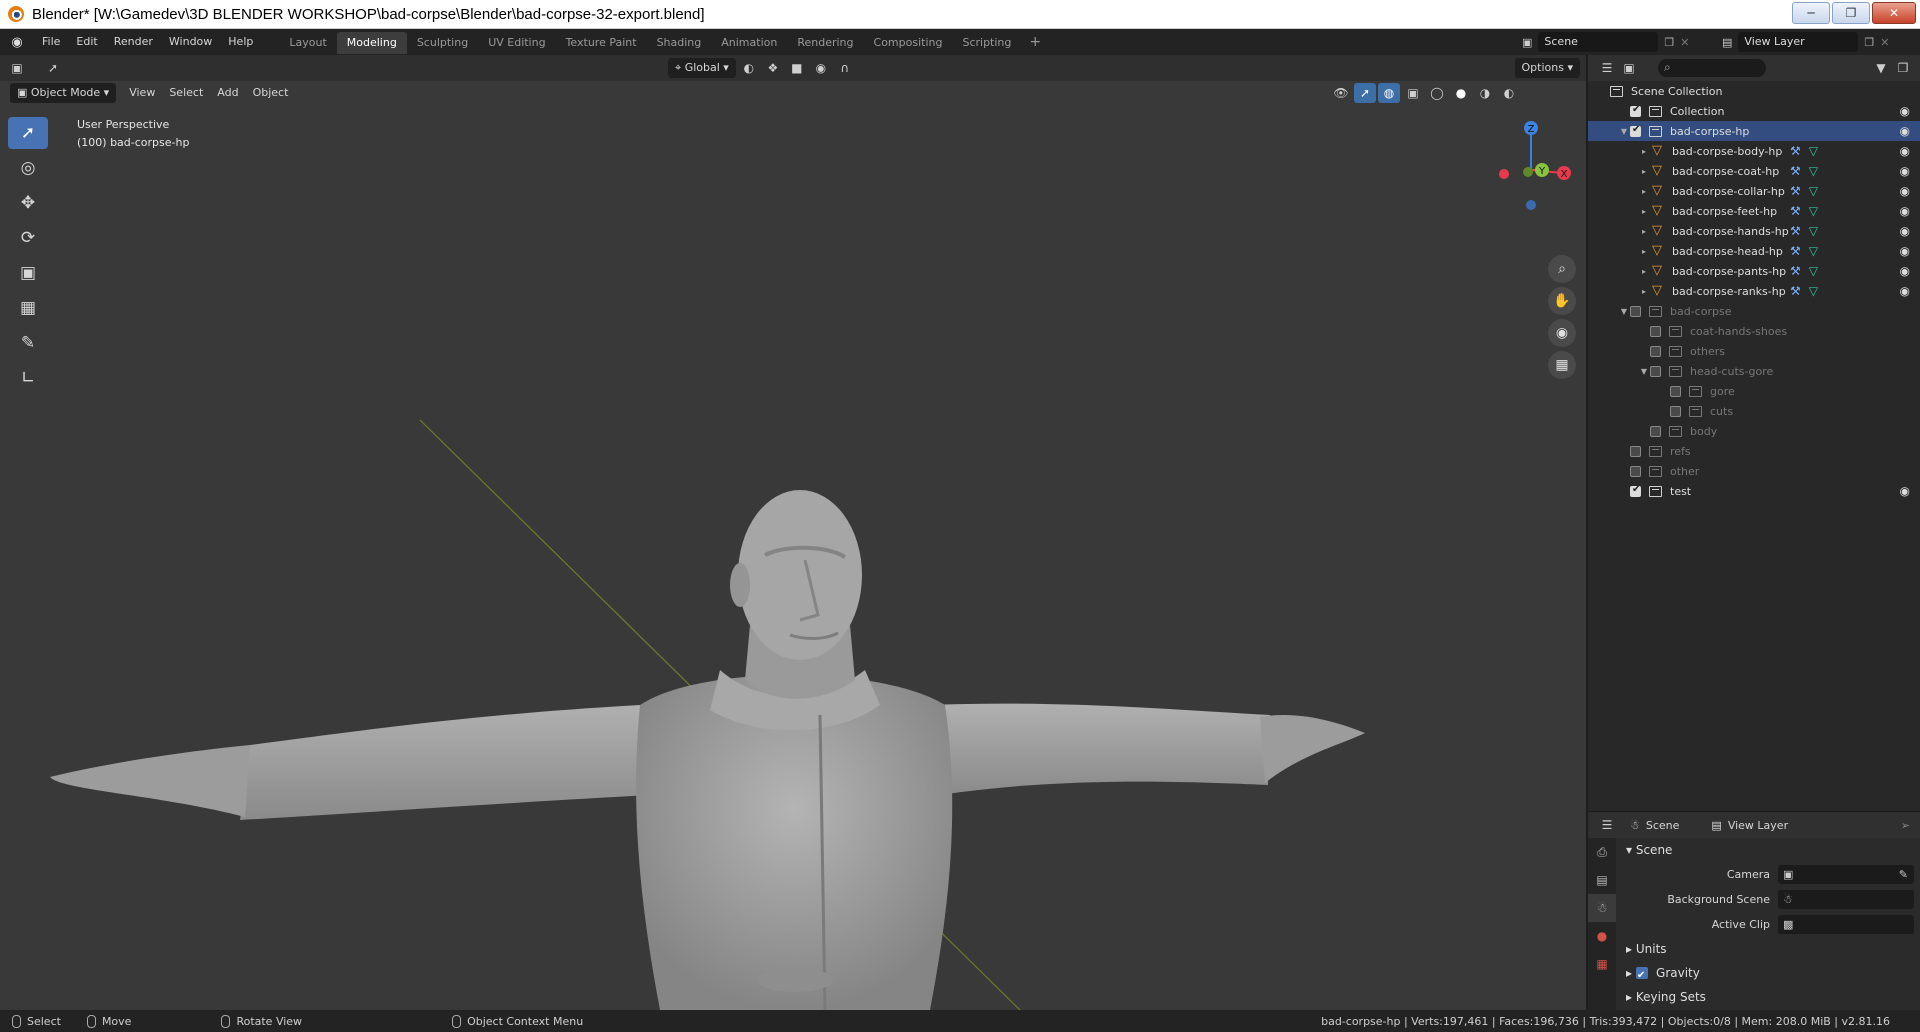  Describe the element at coordinates (28, 378) in the screenshot. I see `measure-tool: ∟` at that location.